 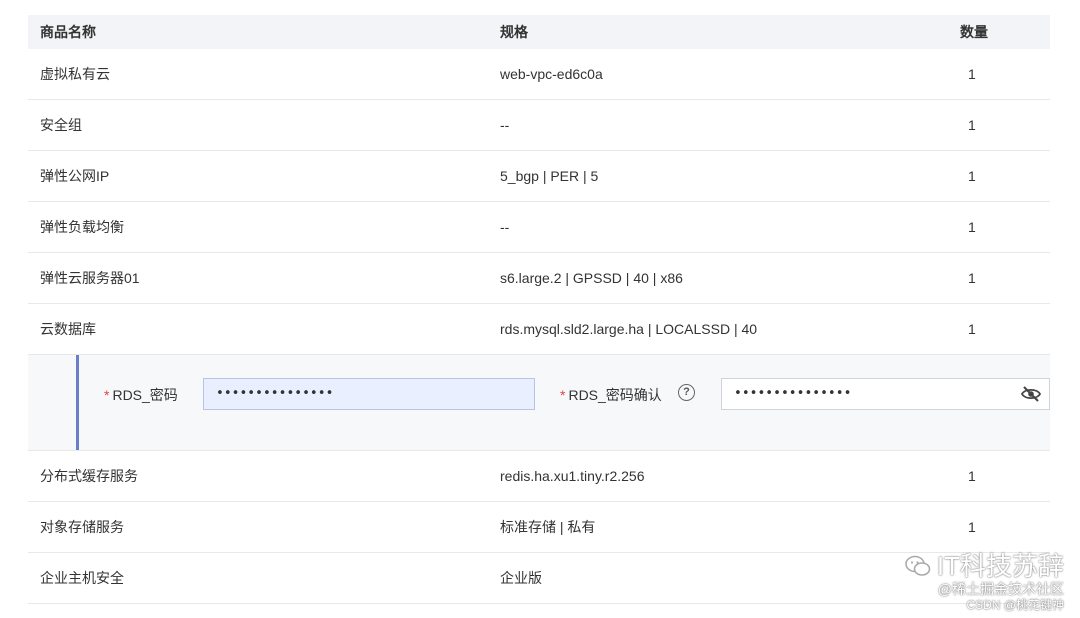 What do you see at coordinates (75, 74) in the screenshot?
I see `row-name: 虚拟私有云` at bounding box center [75, 74].